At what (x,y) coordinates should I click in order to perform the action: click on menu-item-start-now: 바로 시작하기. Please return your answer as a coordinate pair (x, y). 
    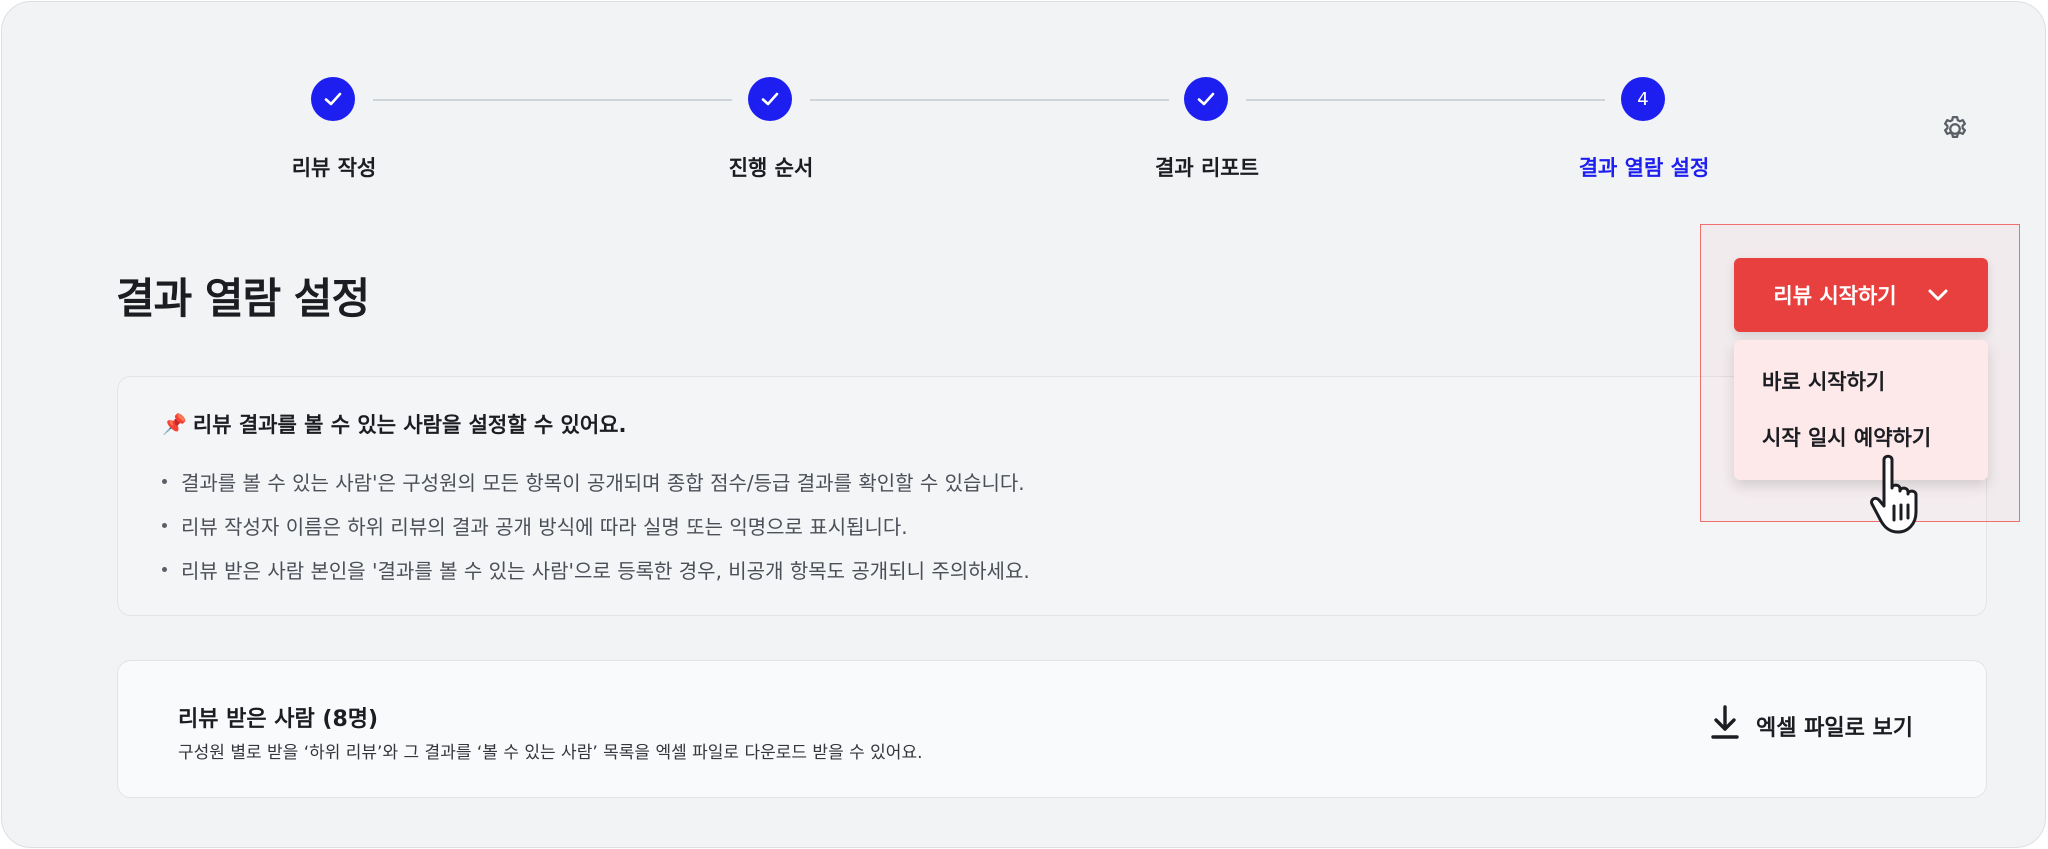
    Looking at the image, I should click on (1823, 381).